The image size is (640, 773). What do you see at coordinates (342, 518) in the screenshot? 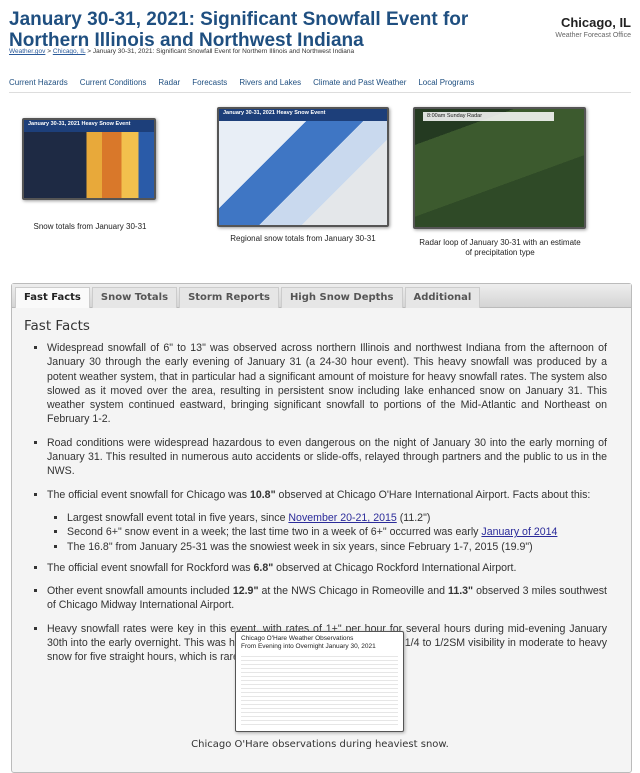
I see `link-november-2015: November 20-21, 2015` at bounding box center [342, 518].